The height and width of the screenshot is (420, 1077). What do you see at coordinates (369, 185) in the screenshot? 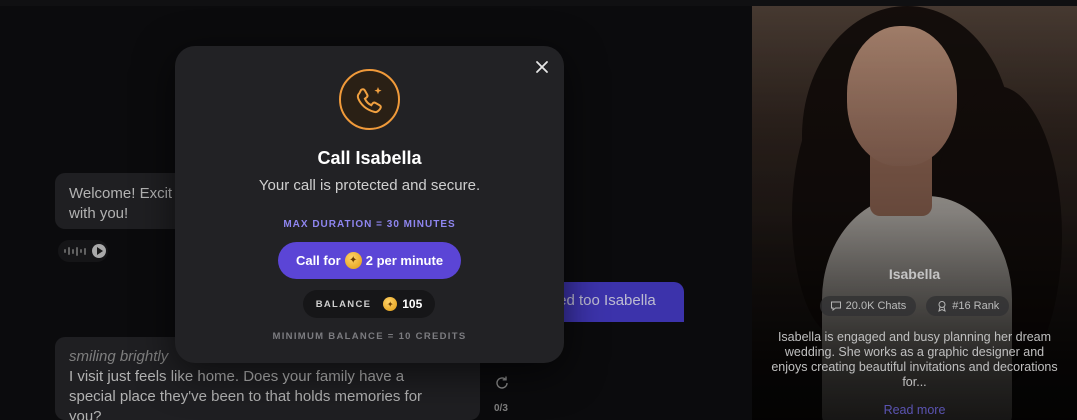
I see `modal-subtitle: Your call is protected and secure.` at bounding box center [369, 185].